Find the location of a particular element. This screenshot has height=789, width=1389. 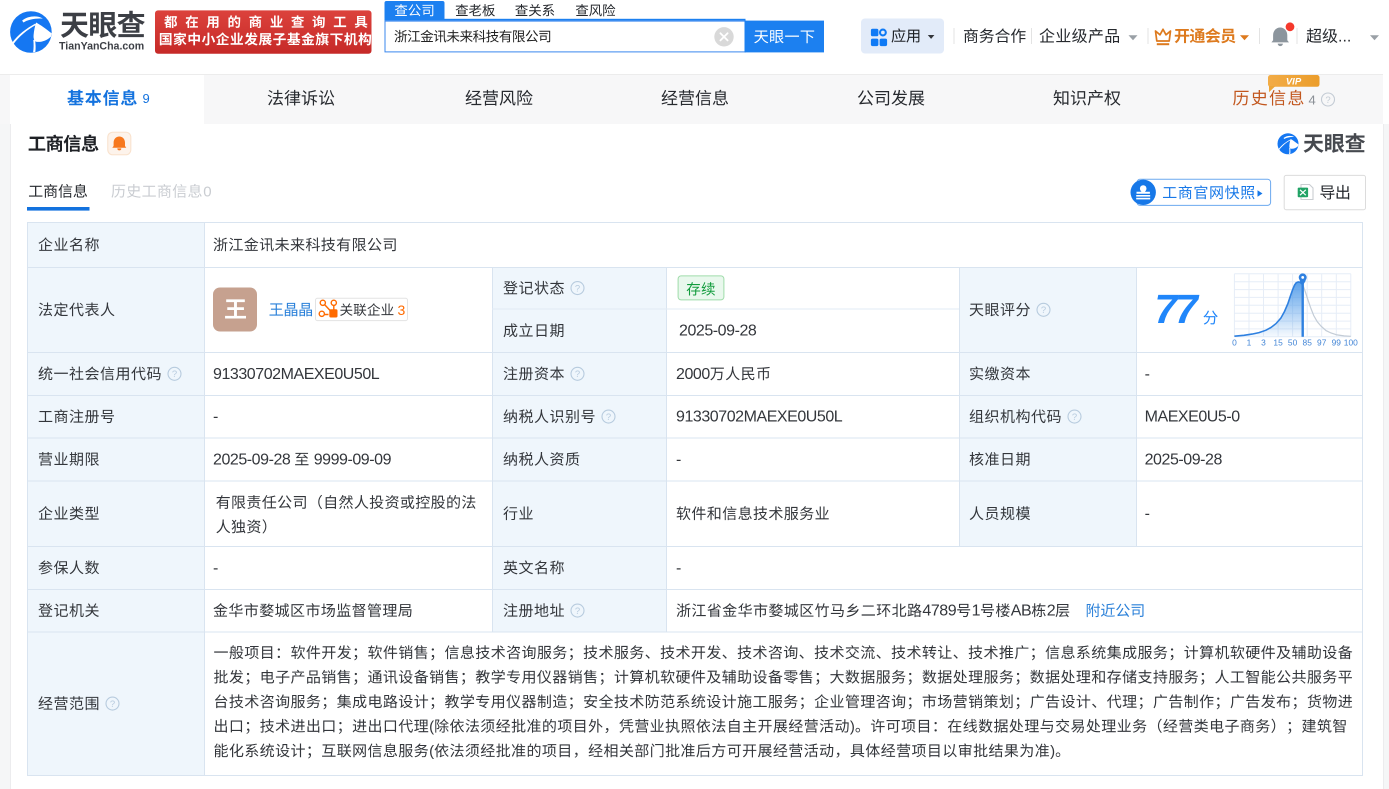

svg-text: 97 is located at coordinates (1322, 342).